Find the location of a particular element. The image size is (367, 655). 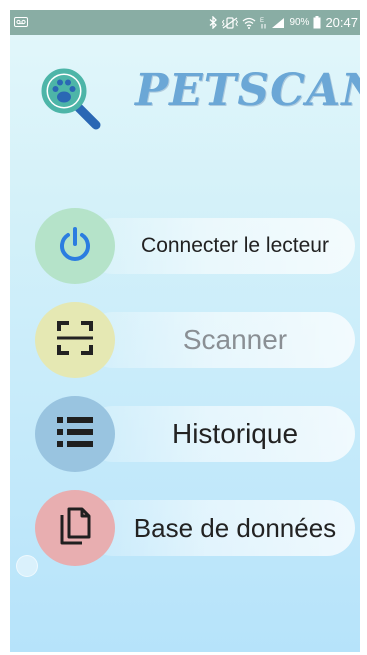

scanner-pill: Scanner is located at coordinates (220, 340).